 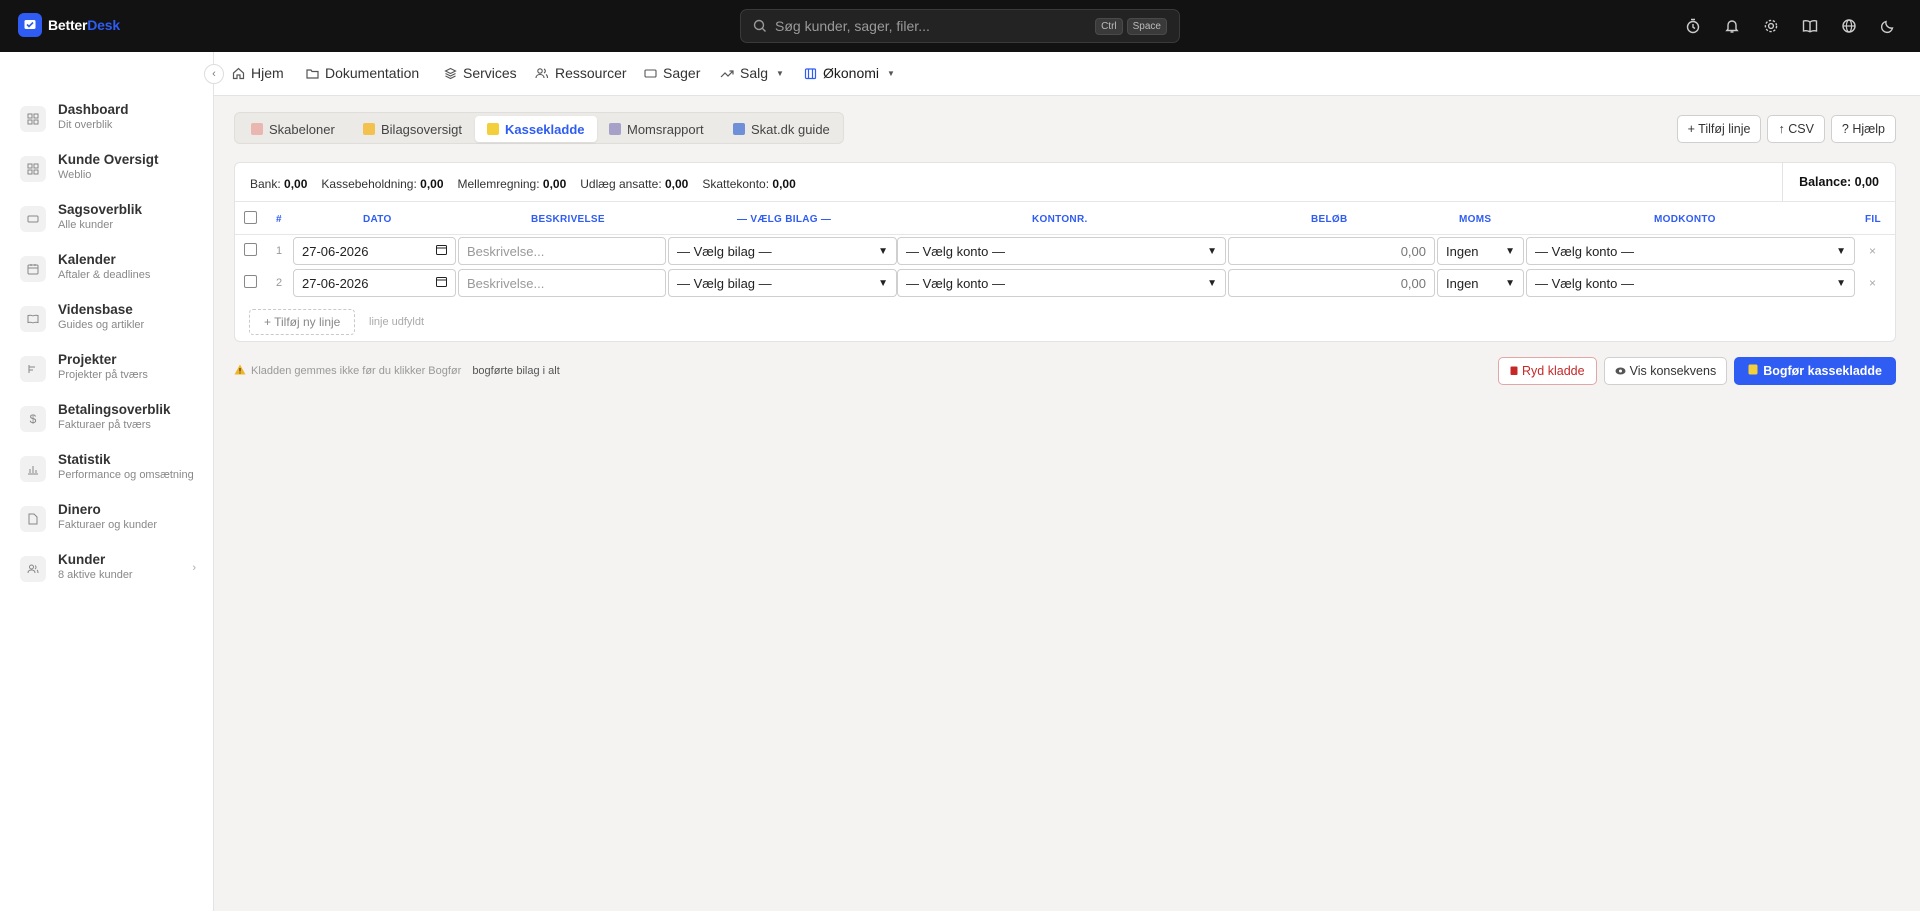 I want to click on add-line-button: + Tilføj linje, so click(x=1719, y=129).